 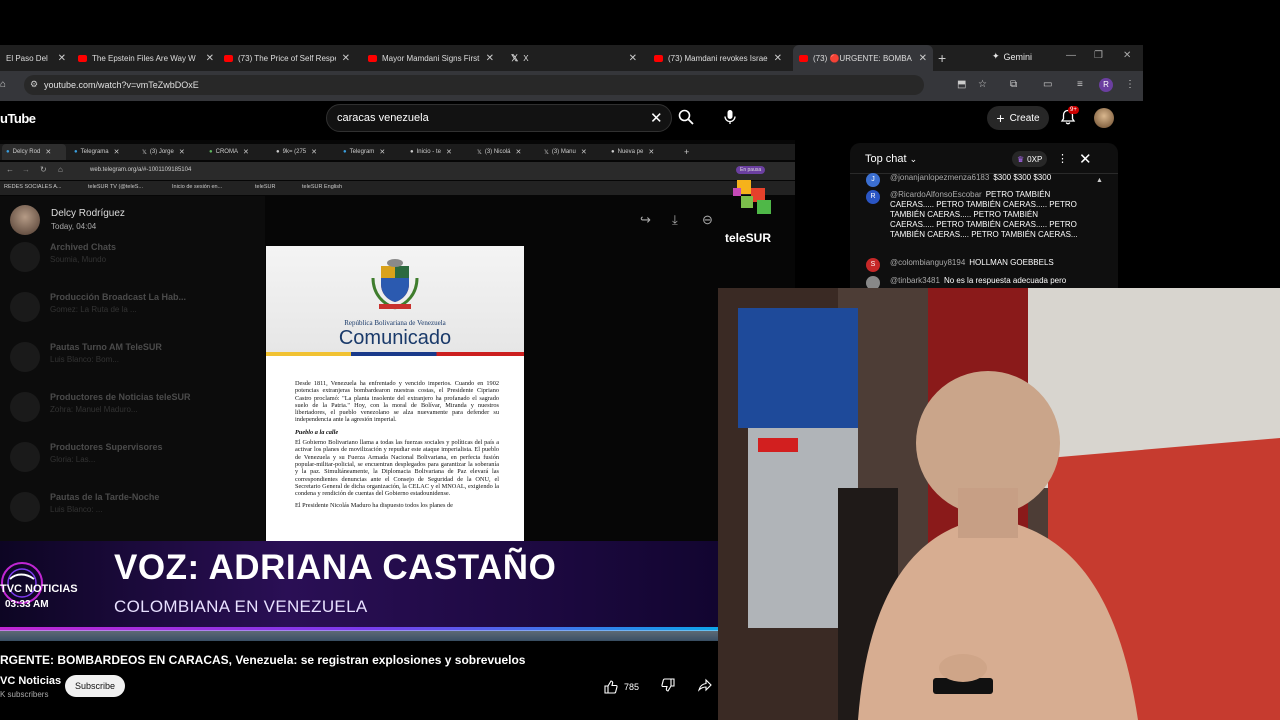 I want to click on chat-author: @tinbark3481, so click(x=915, y=280).